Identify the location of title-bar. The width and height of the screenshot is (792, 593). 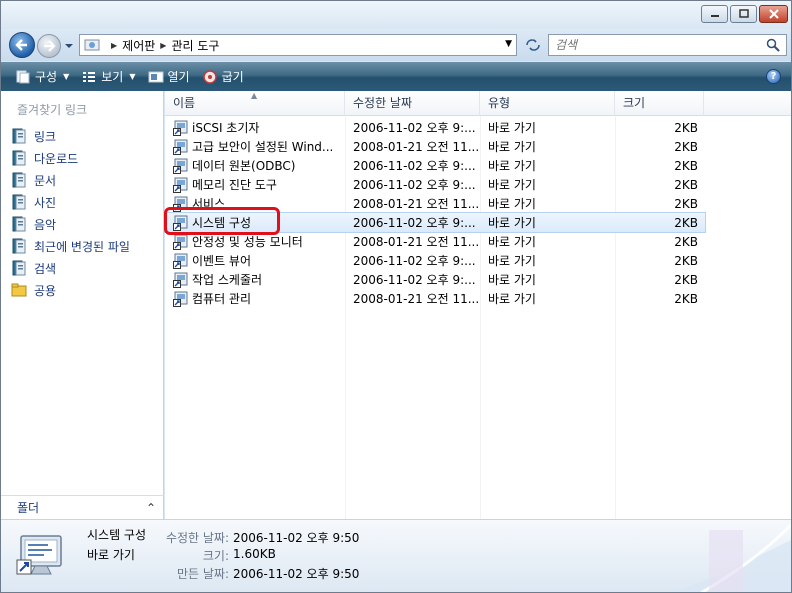
(396, 15).